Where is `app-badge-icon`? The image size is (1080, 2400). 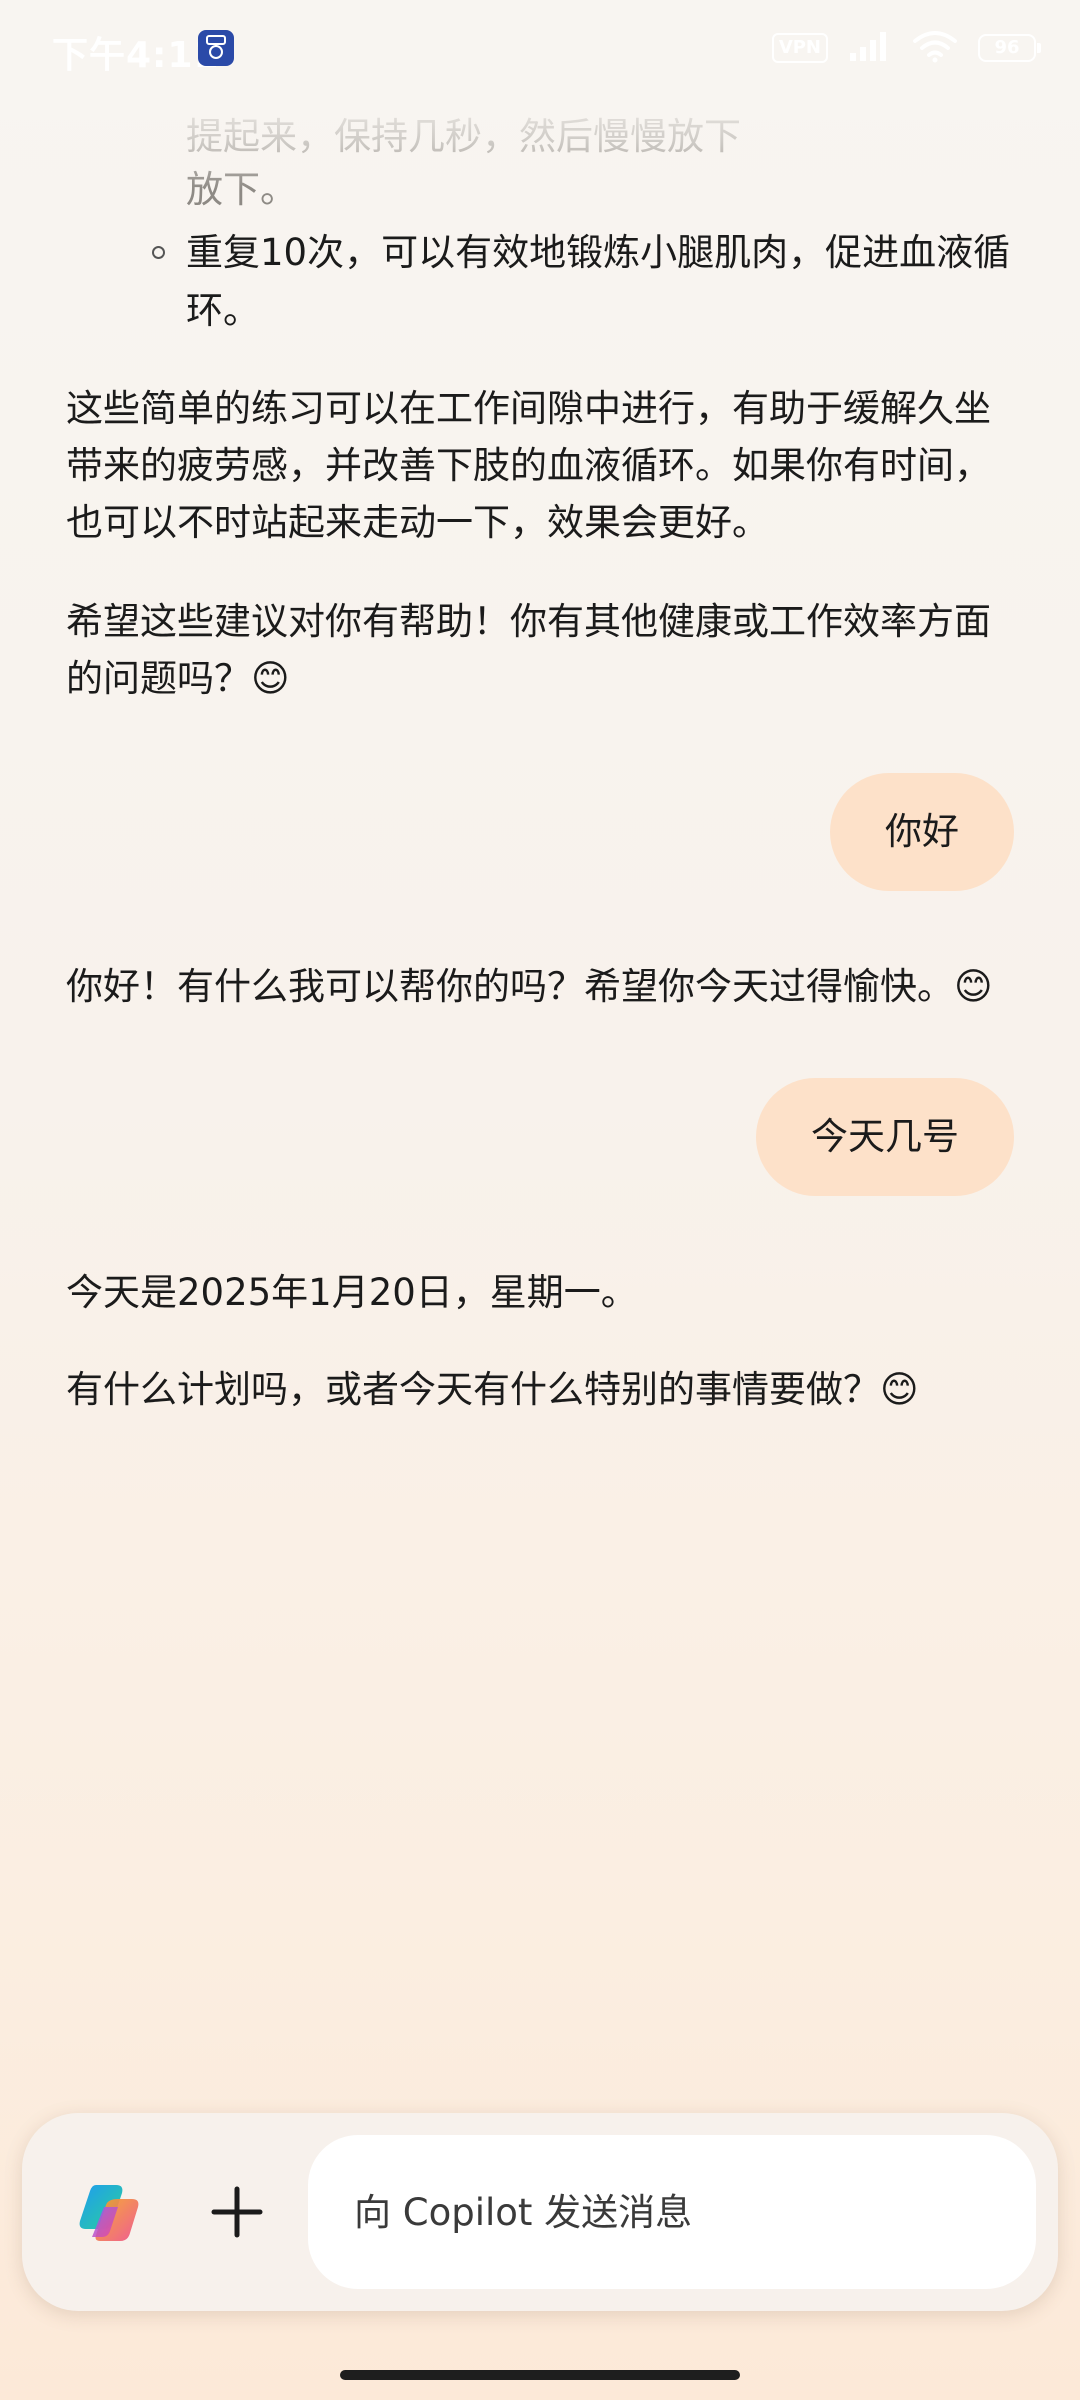 app-badge-icon is located at coordinates (216, 48).